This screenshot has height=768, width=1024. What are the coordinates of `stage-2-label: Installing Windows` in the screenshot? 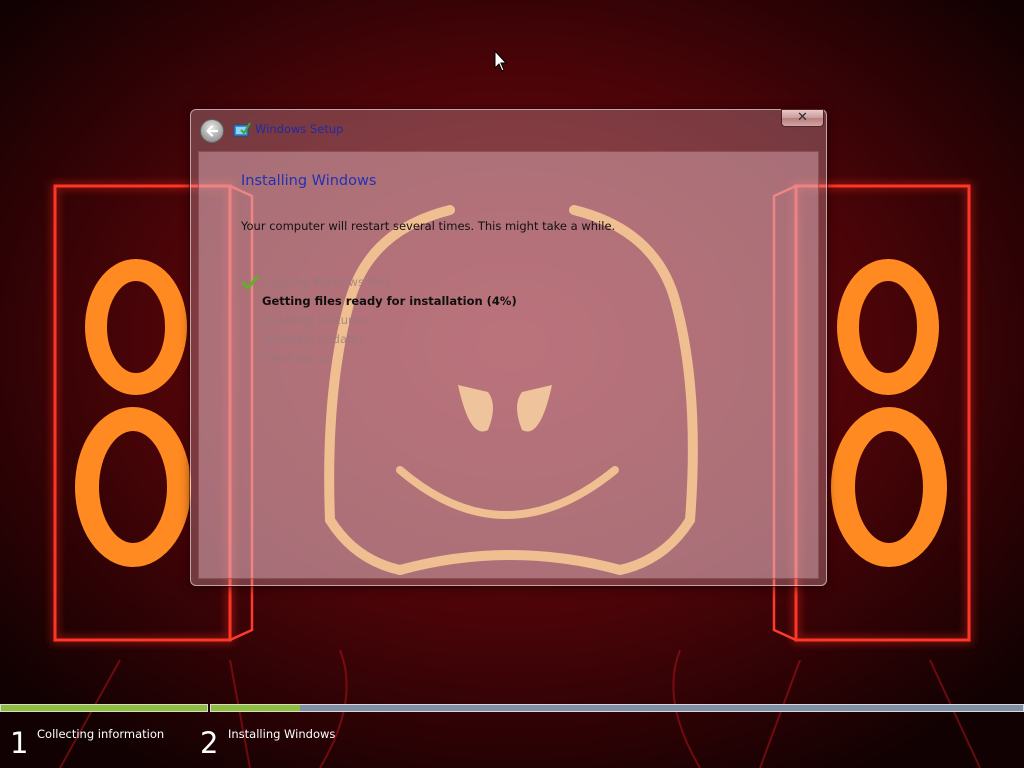 It's located at (282, 734).